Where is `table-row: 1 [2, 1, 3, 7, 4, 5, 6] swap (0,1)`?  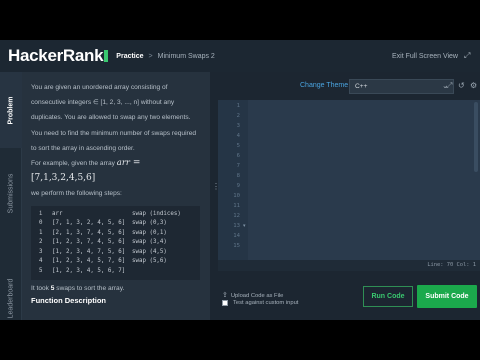 table-row: 1 [2, 1, 3, 7, 4, 5, 6] swap (0,1) is located at coordinates (103, 232).